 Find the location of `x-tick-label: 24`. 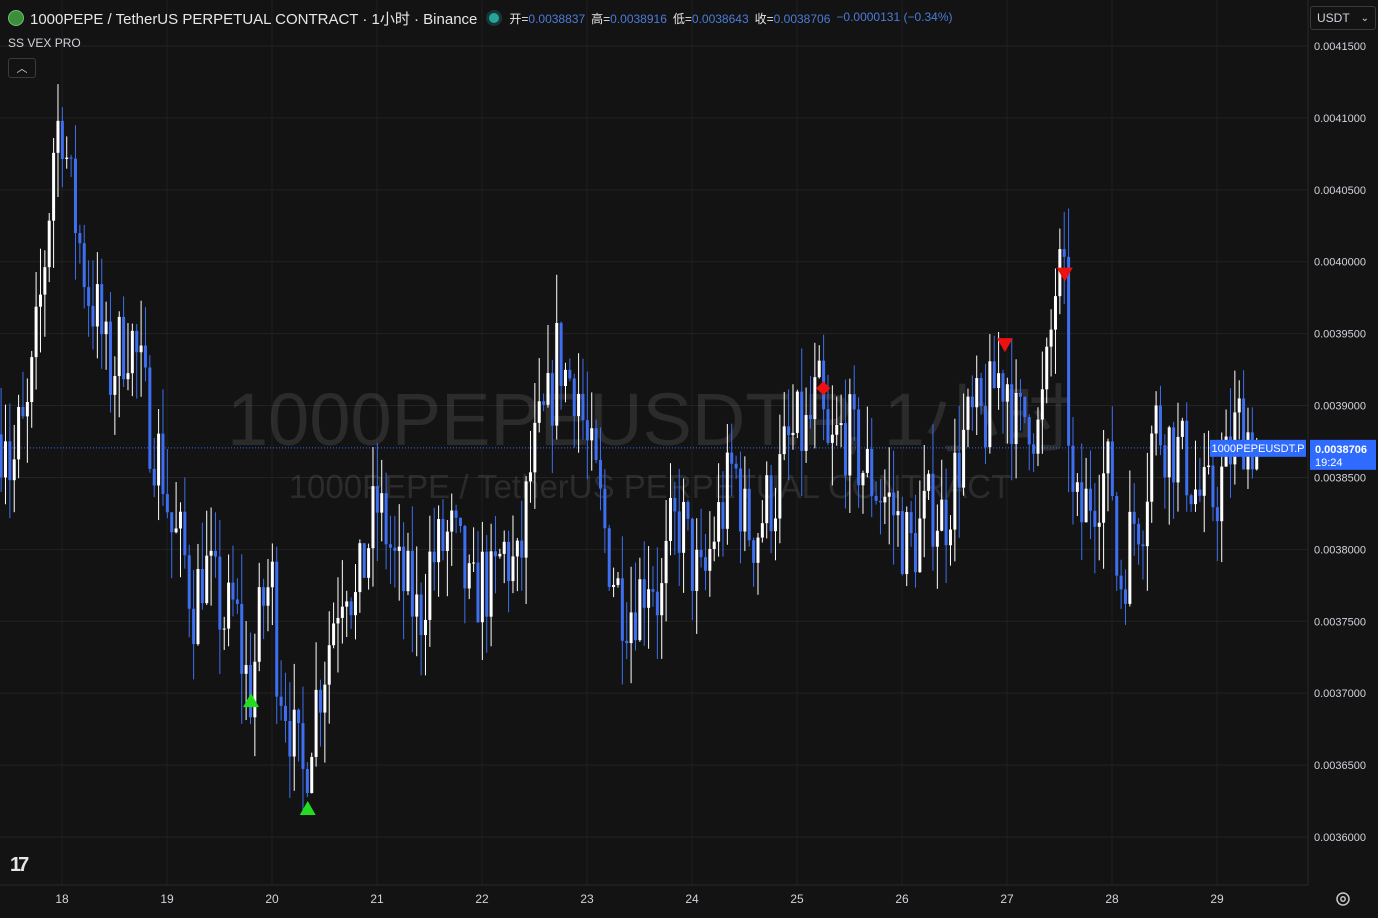

x-tick-label: 24 is located at coordinates (692, 899).